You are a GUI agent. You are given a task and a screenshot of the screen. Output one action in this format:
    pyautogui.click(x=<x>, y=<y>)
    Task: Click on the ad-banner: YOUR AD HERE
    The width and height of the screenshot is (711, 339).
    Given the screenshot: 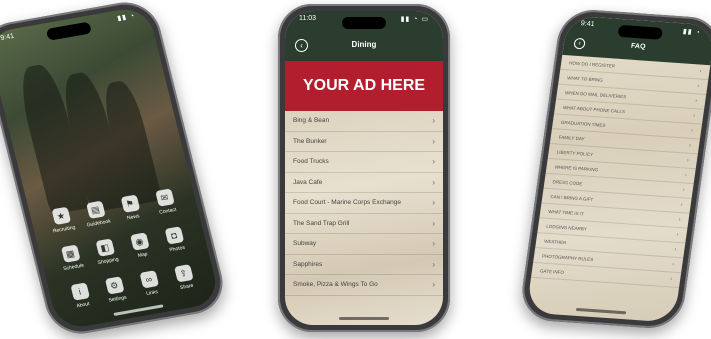 What is the action you would take?
    pyautogui.click(x=364, y=86)
    